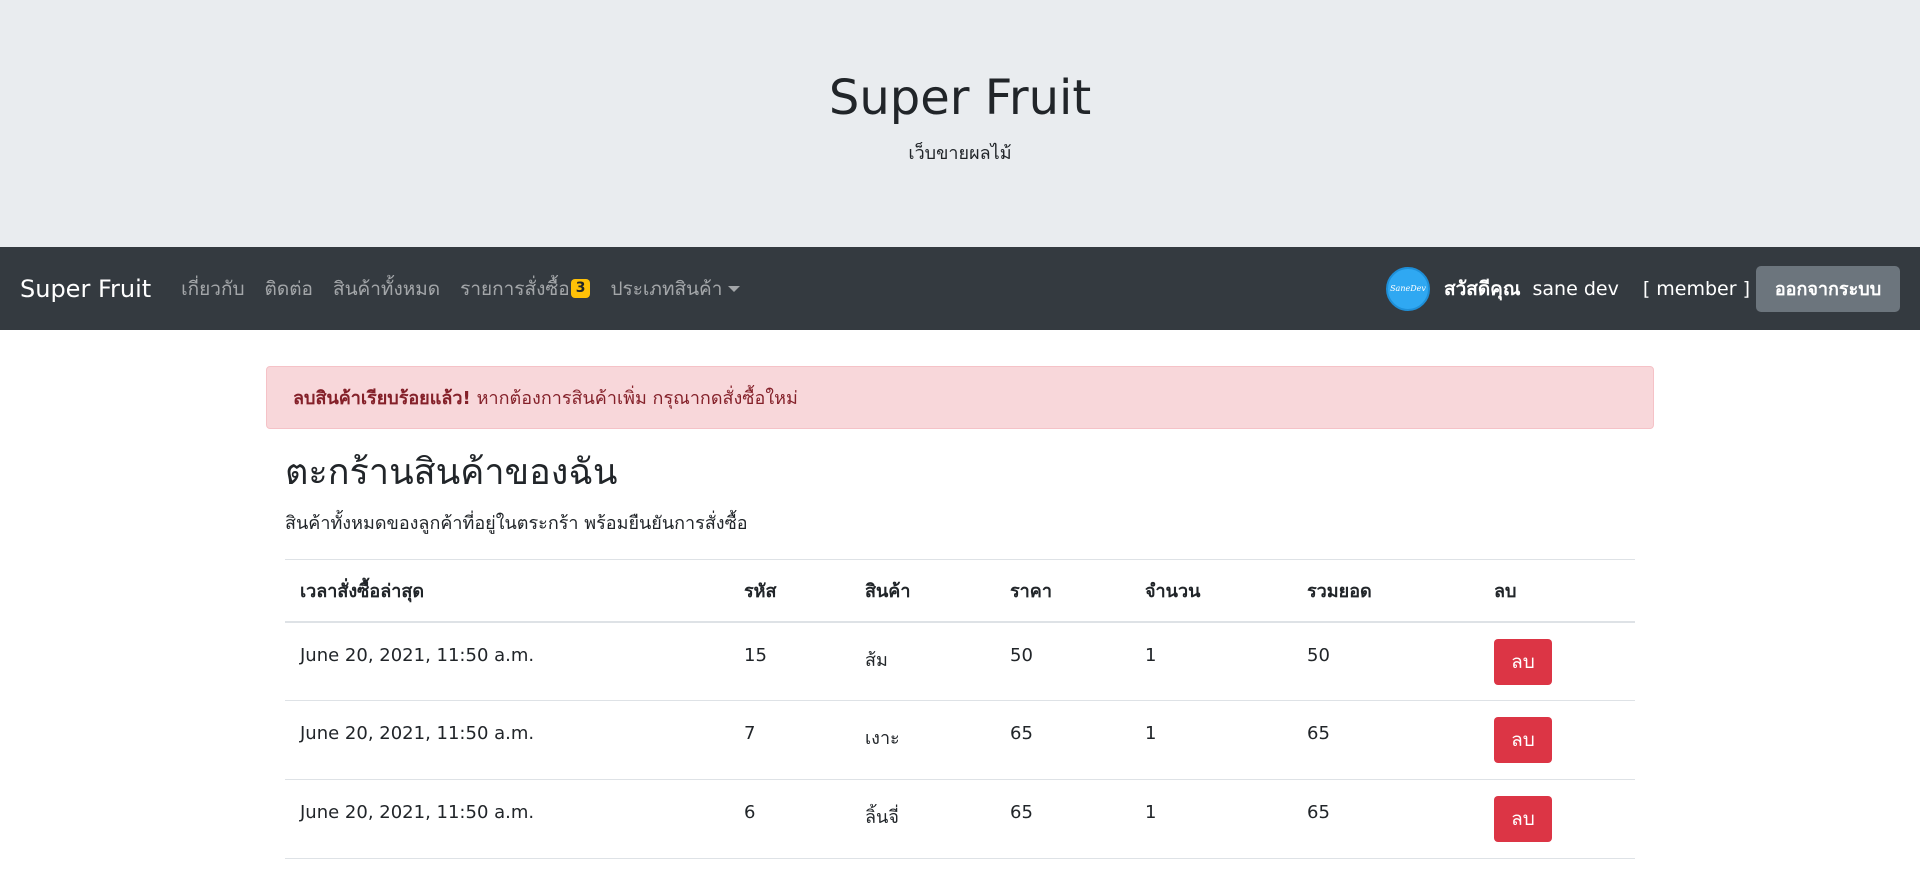 Image resolution: width=1920 pixels, height=882 pixels. Describe the element at coordinates (1021, 655) in the screenshot. I see `cell-price: 50` at that location.